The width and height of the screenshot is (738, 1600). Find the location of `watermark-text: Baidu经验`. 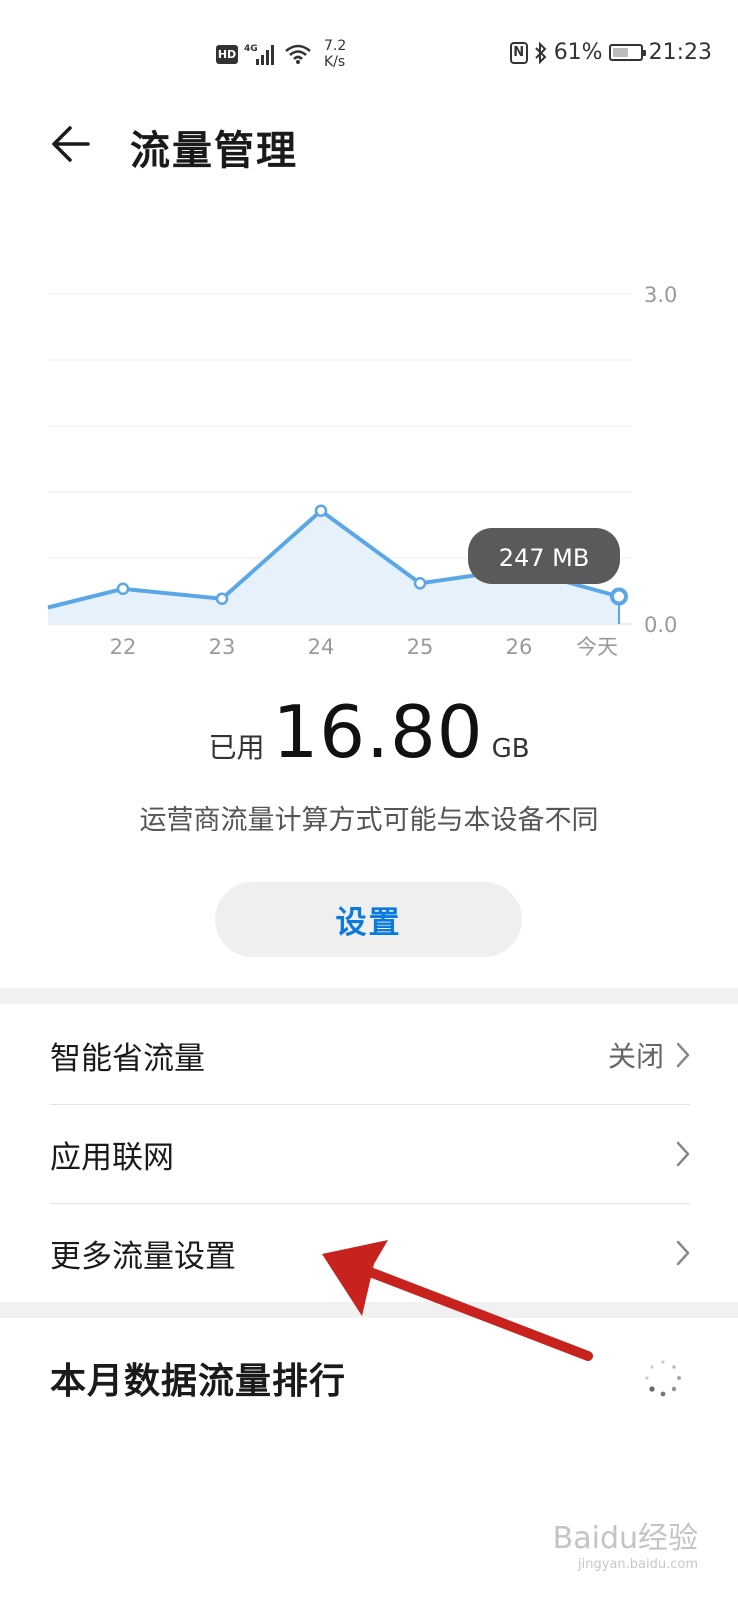

watermark-text: Baidu经验 is located at coordinates (625, 1538).